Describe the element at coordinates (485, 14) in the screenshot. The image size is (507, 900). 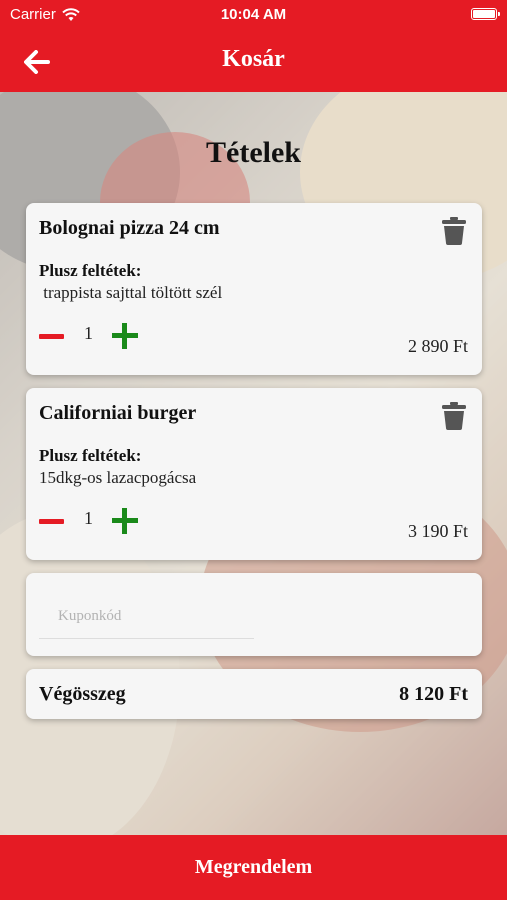
I see `battery-icon` at that location.